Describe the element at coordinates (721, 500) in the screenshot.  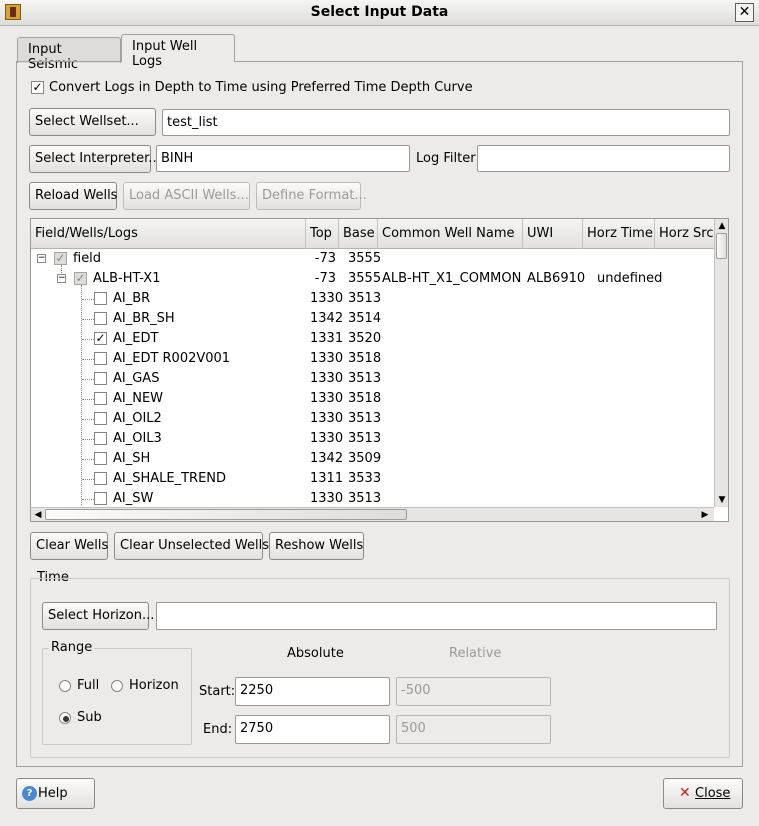
I see `scroll-down-arrow-icon: ▼` at that location.